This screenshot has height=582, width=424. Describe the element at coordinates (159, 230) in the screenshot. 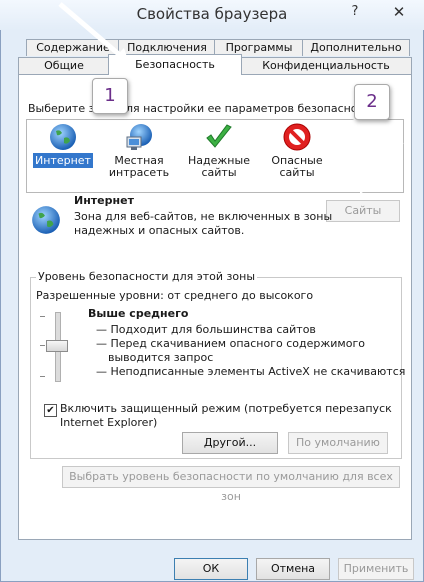

I see `selected-zone-desc-2: надежных и опасных сайтов.` at that location.